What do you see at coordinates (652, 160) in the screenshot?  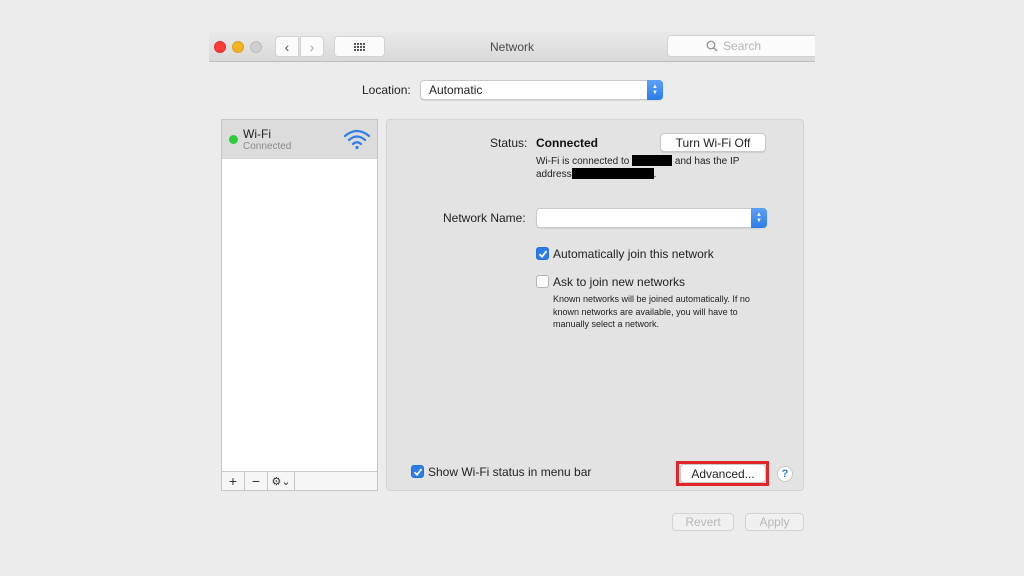 I see `redacted-network-name` at bounding box center [652, 160].